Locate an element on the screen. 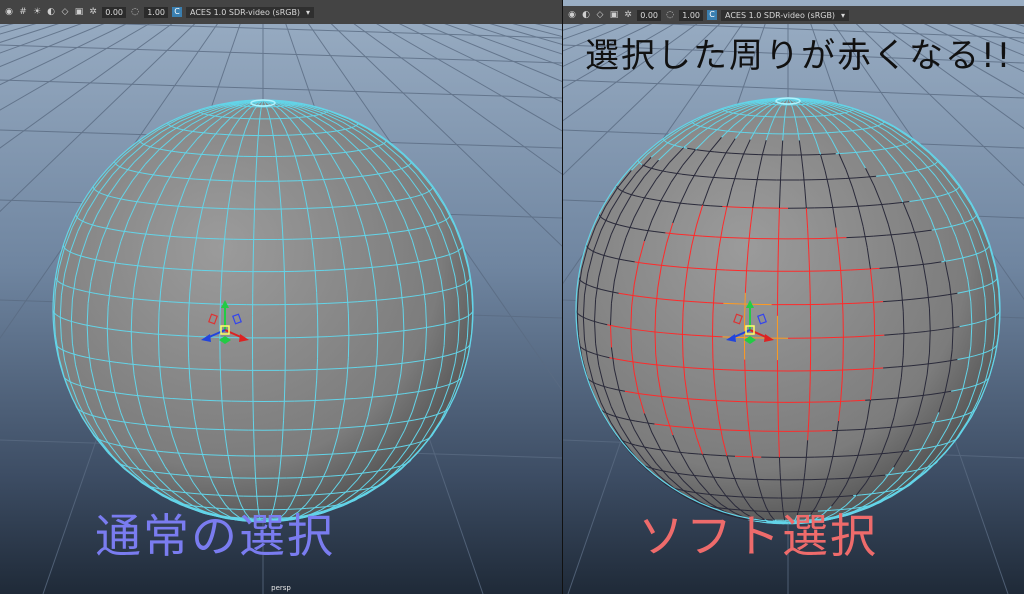  grid-icon: # is located at coordinates (23, 12).